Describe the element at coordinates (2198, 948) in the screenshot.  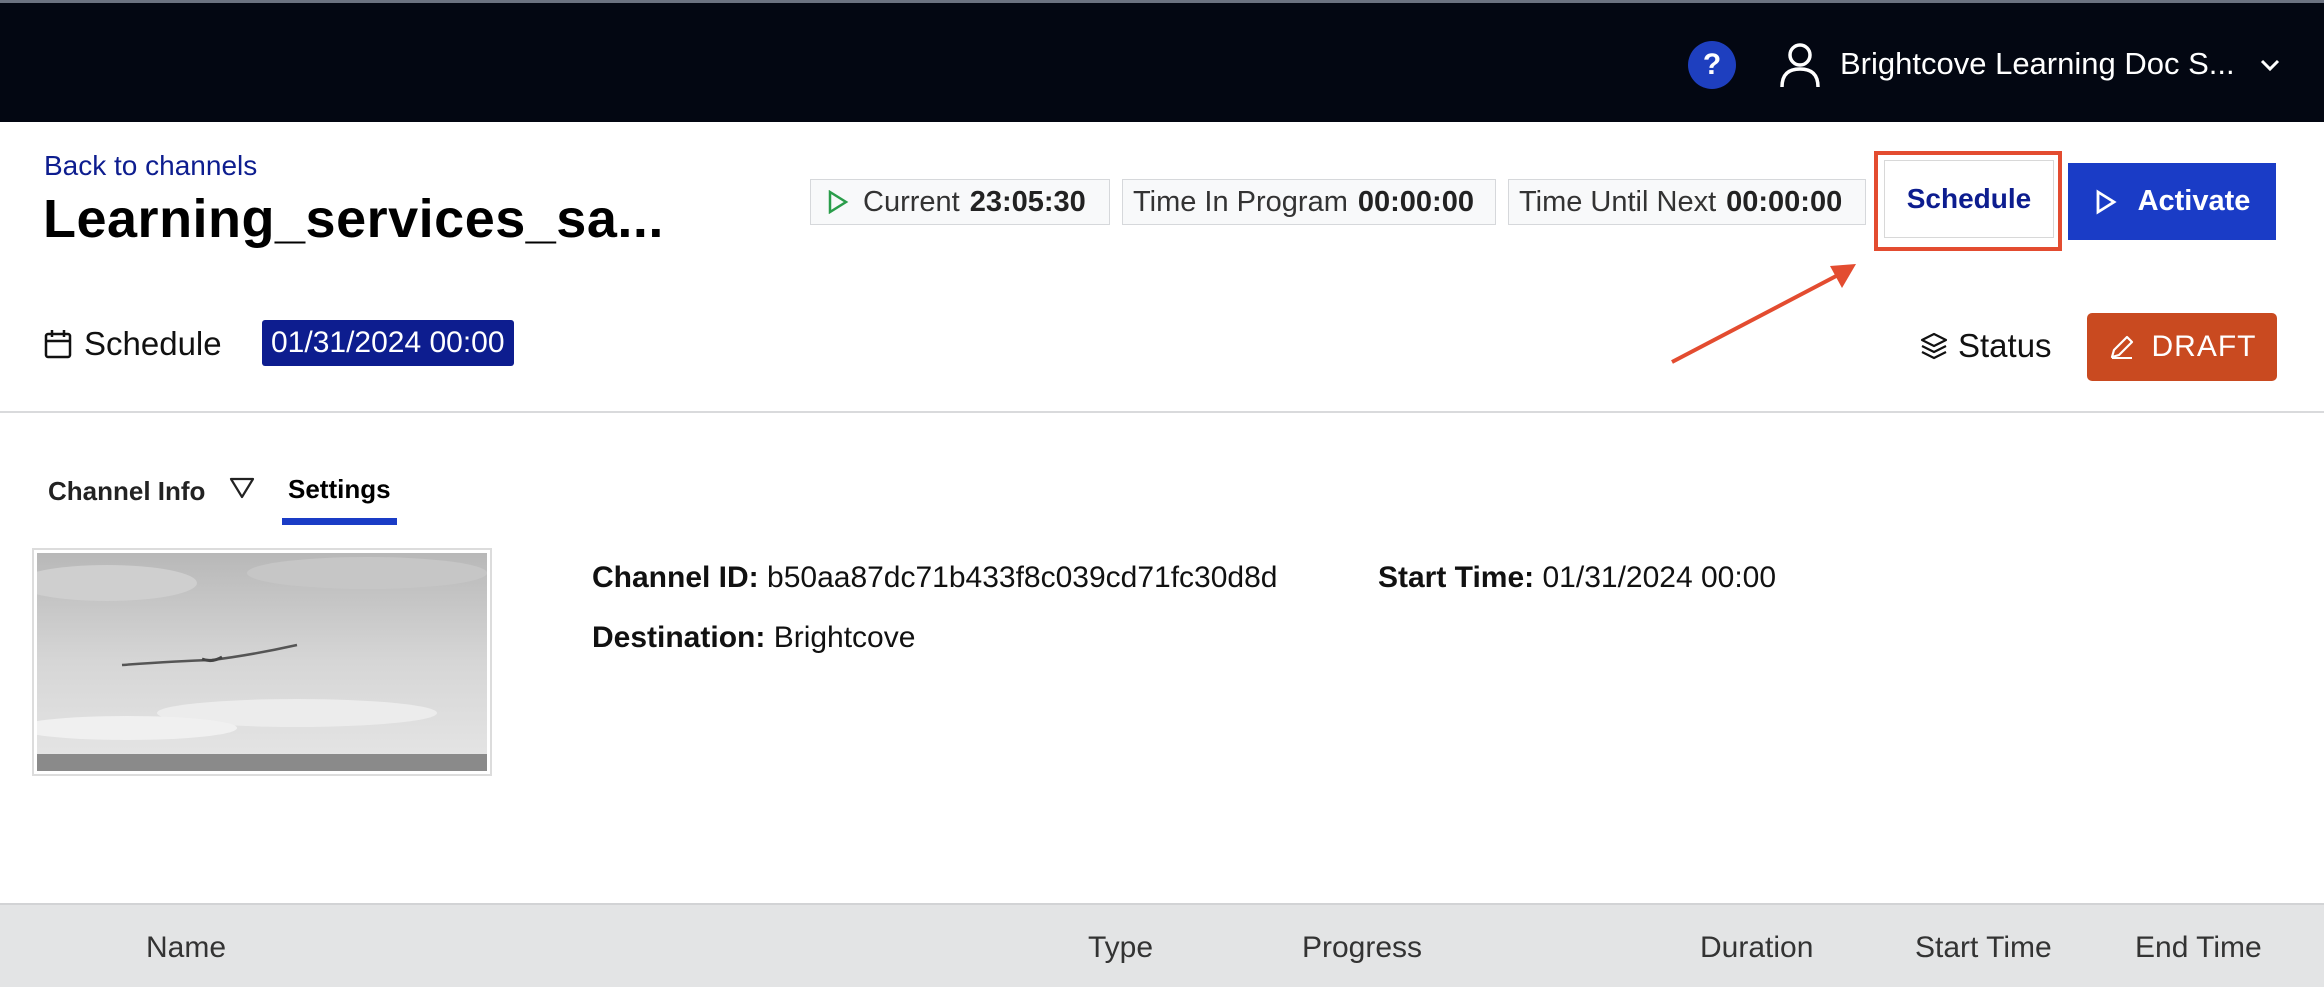
I see `column-header-end-time: End Time` at that location.